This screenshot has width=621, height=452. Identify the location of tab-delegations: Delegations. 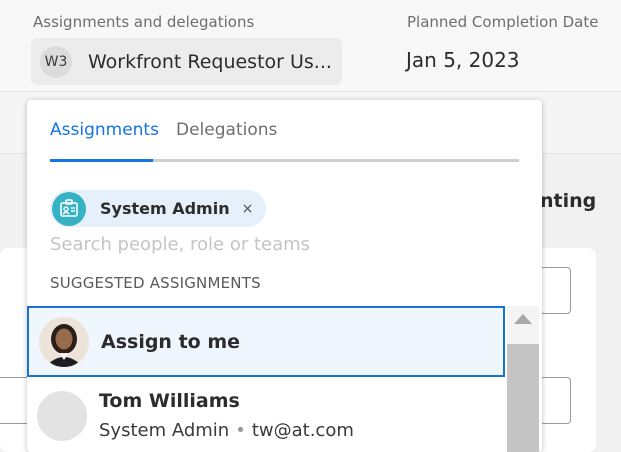
(226, 130).